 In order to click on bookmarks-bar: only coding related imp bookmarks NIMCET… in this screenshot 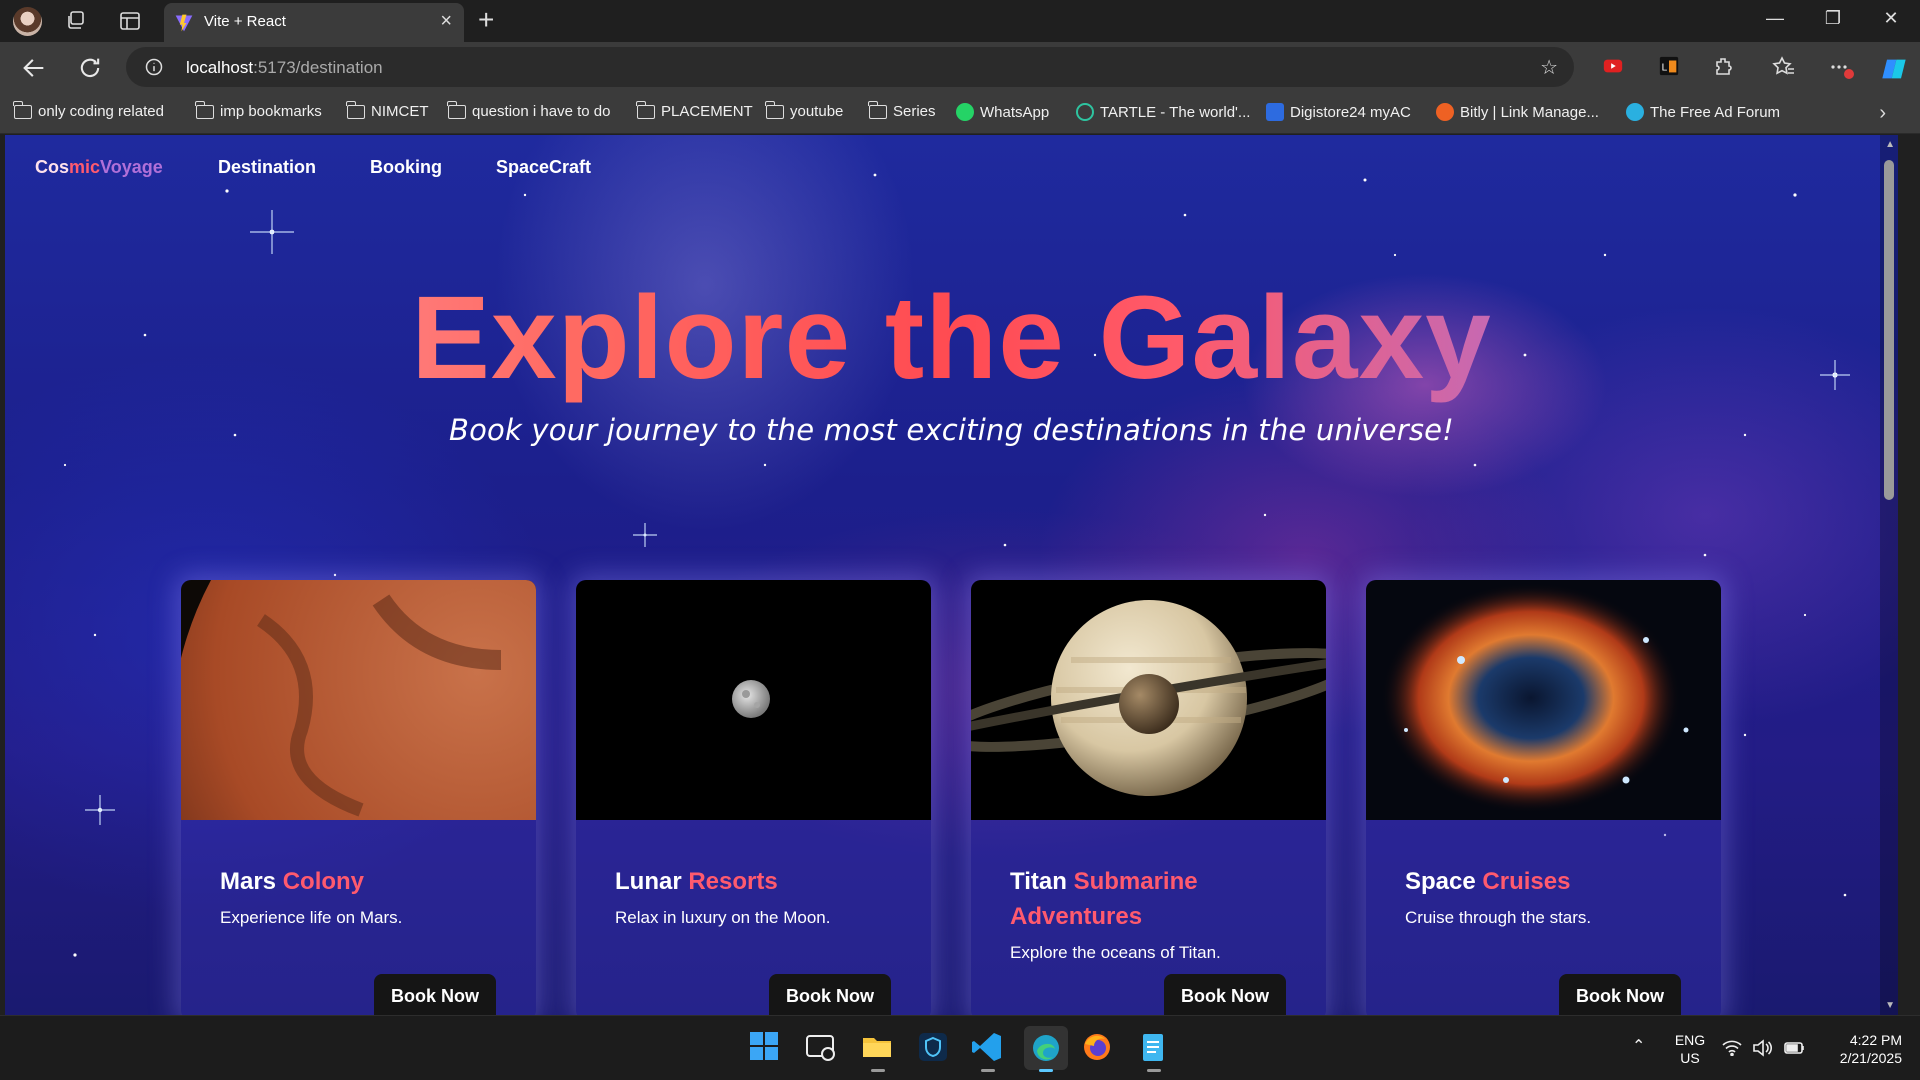, I will do `click(960, 114)`.